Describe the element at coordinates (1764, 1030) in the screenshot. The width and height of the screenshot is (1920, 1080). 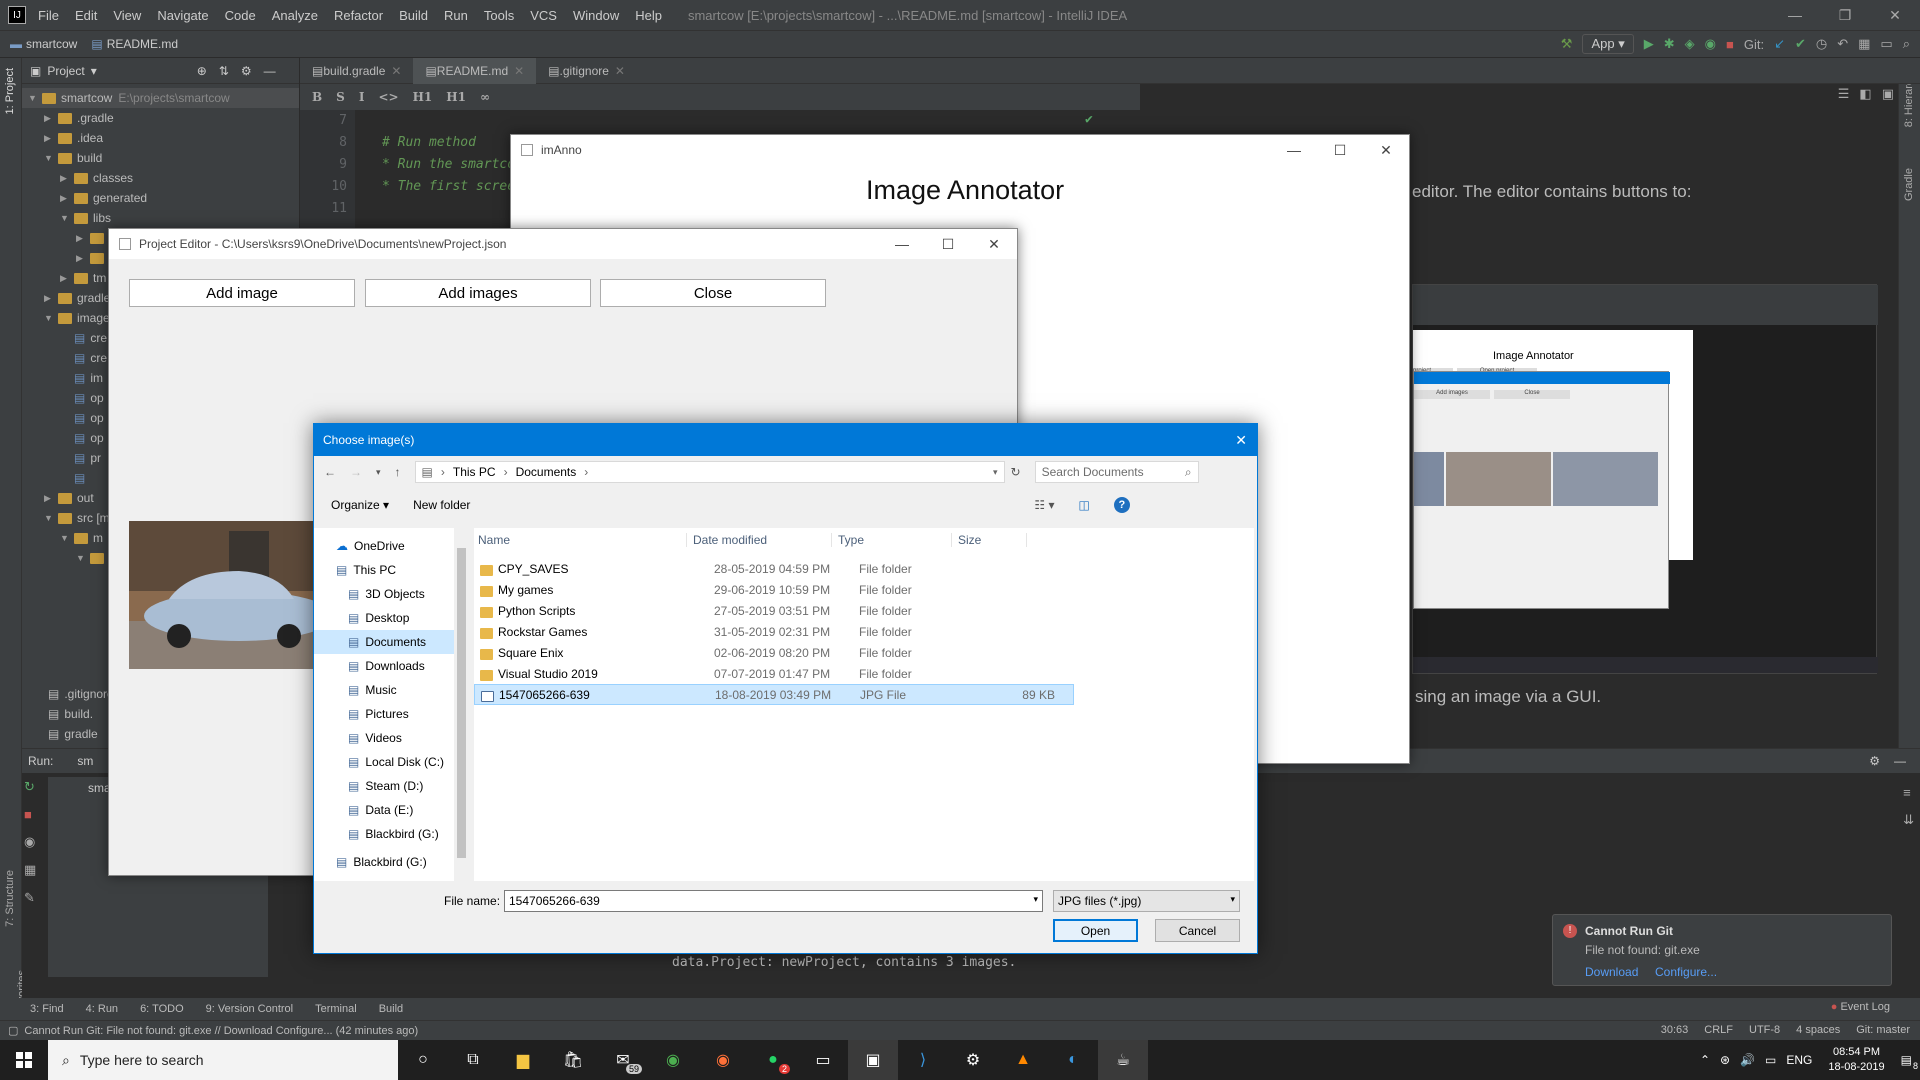
I see `status-item: UTF-8` at that location.